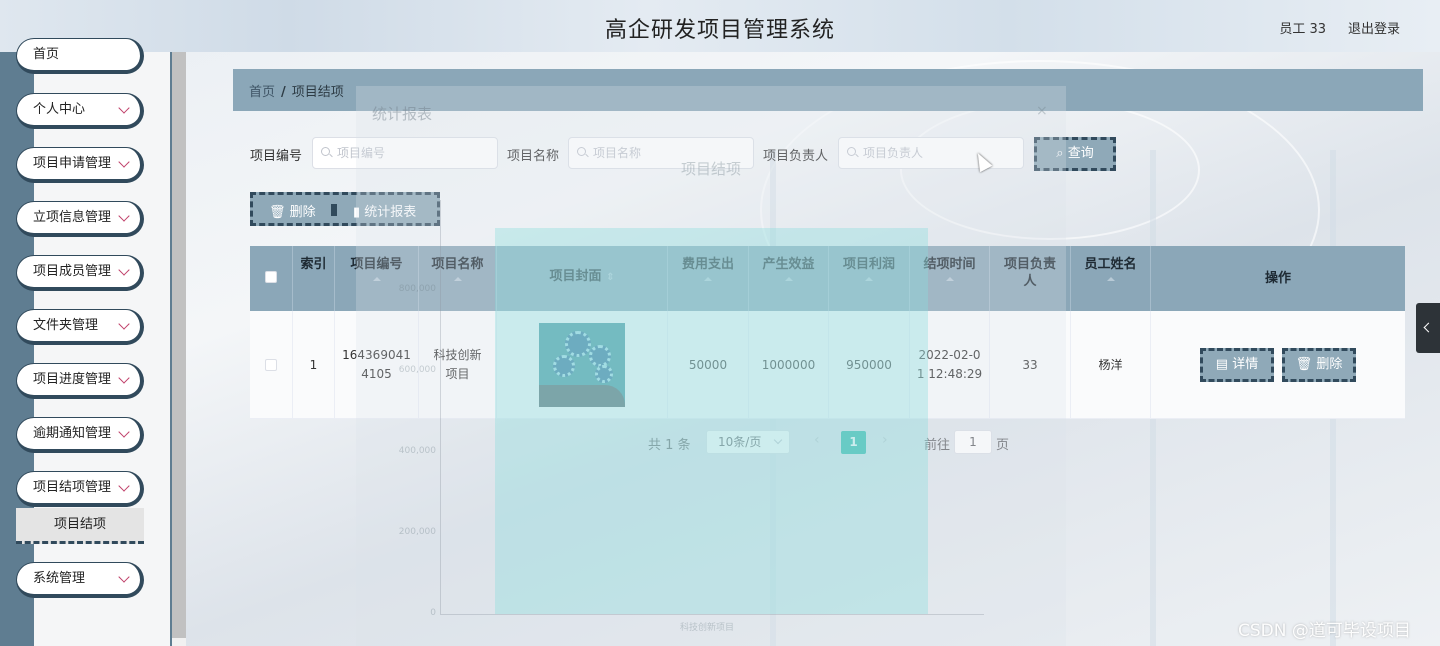 The image size is (1440, 646). What do you see at coordinates (334, 210) in the screenshot?
I see `divider` at bounding box center [334, 210].